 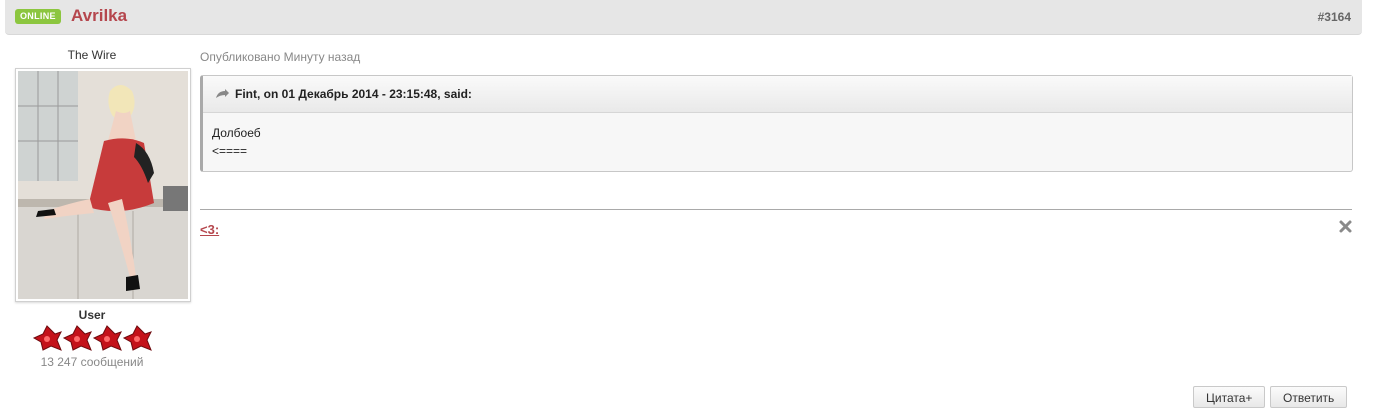 I want to click on member-title: The Wire, so click(x=92, y=55).